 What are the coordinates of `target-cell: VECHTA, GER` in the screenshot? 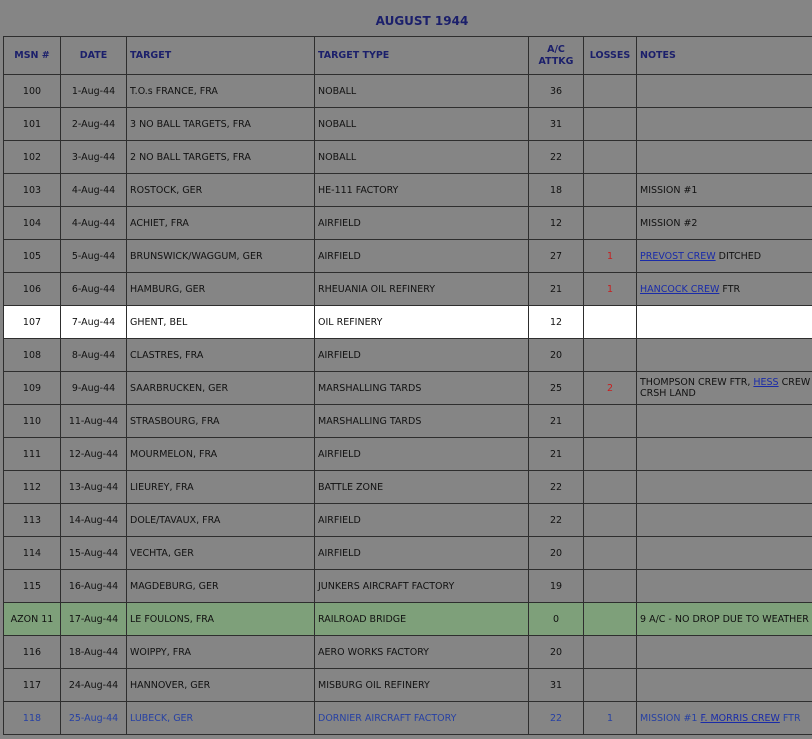 It's located at (220, 553).